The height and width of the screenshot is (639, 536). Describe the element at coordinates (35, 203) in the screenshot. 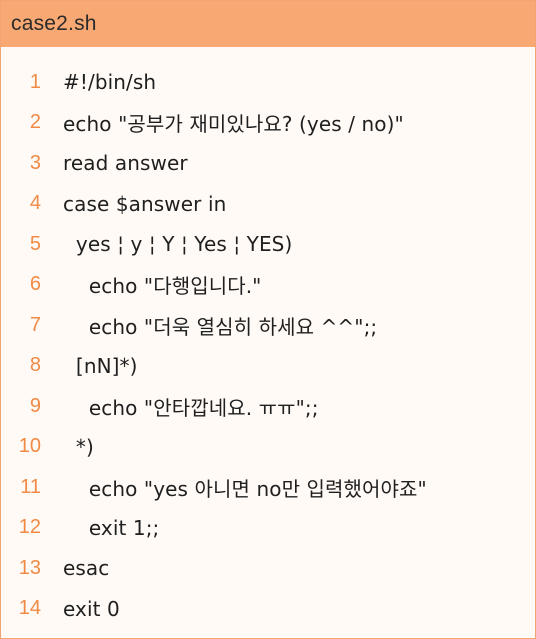

I see `line-number: 4` at that location.